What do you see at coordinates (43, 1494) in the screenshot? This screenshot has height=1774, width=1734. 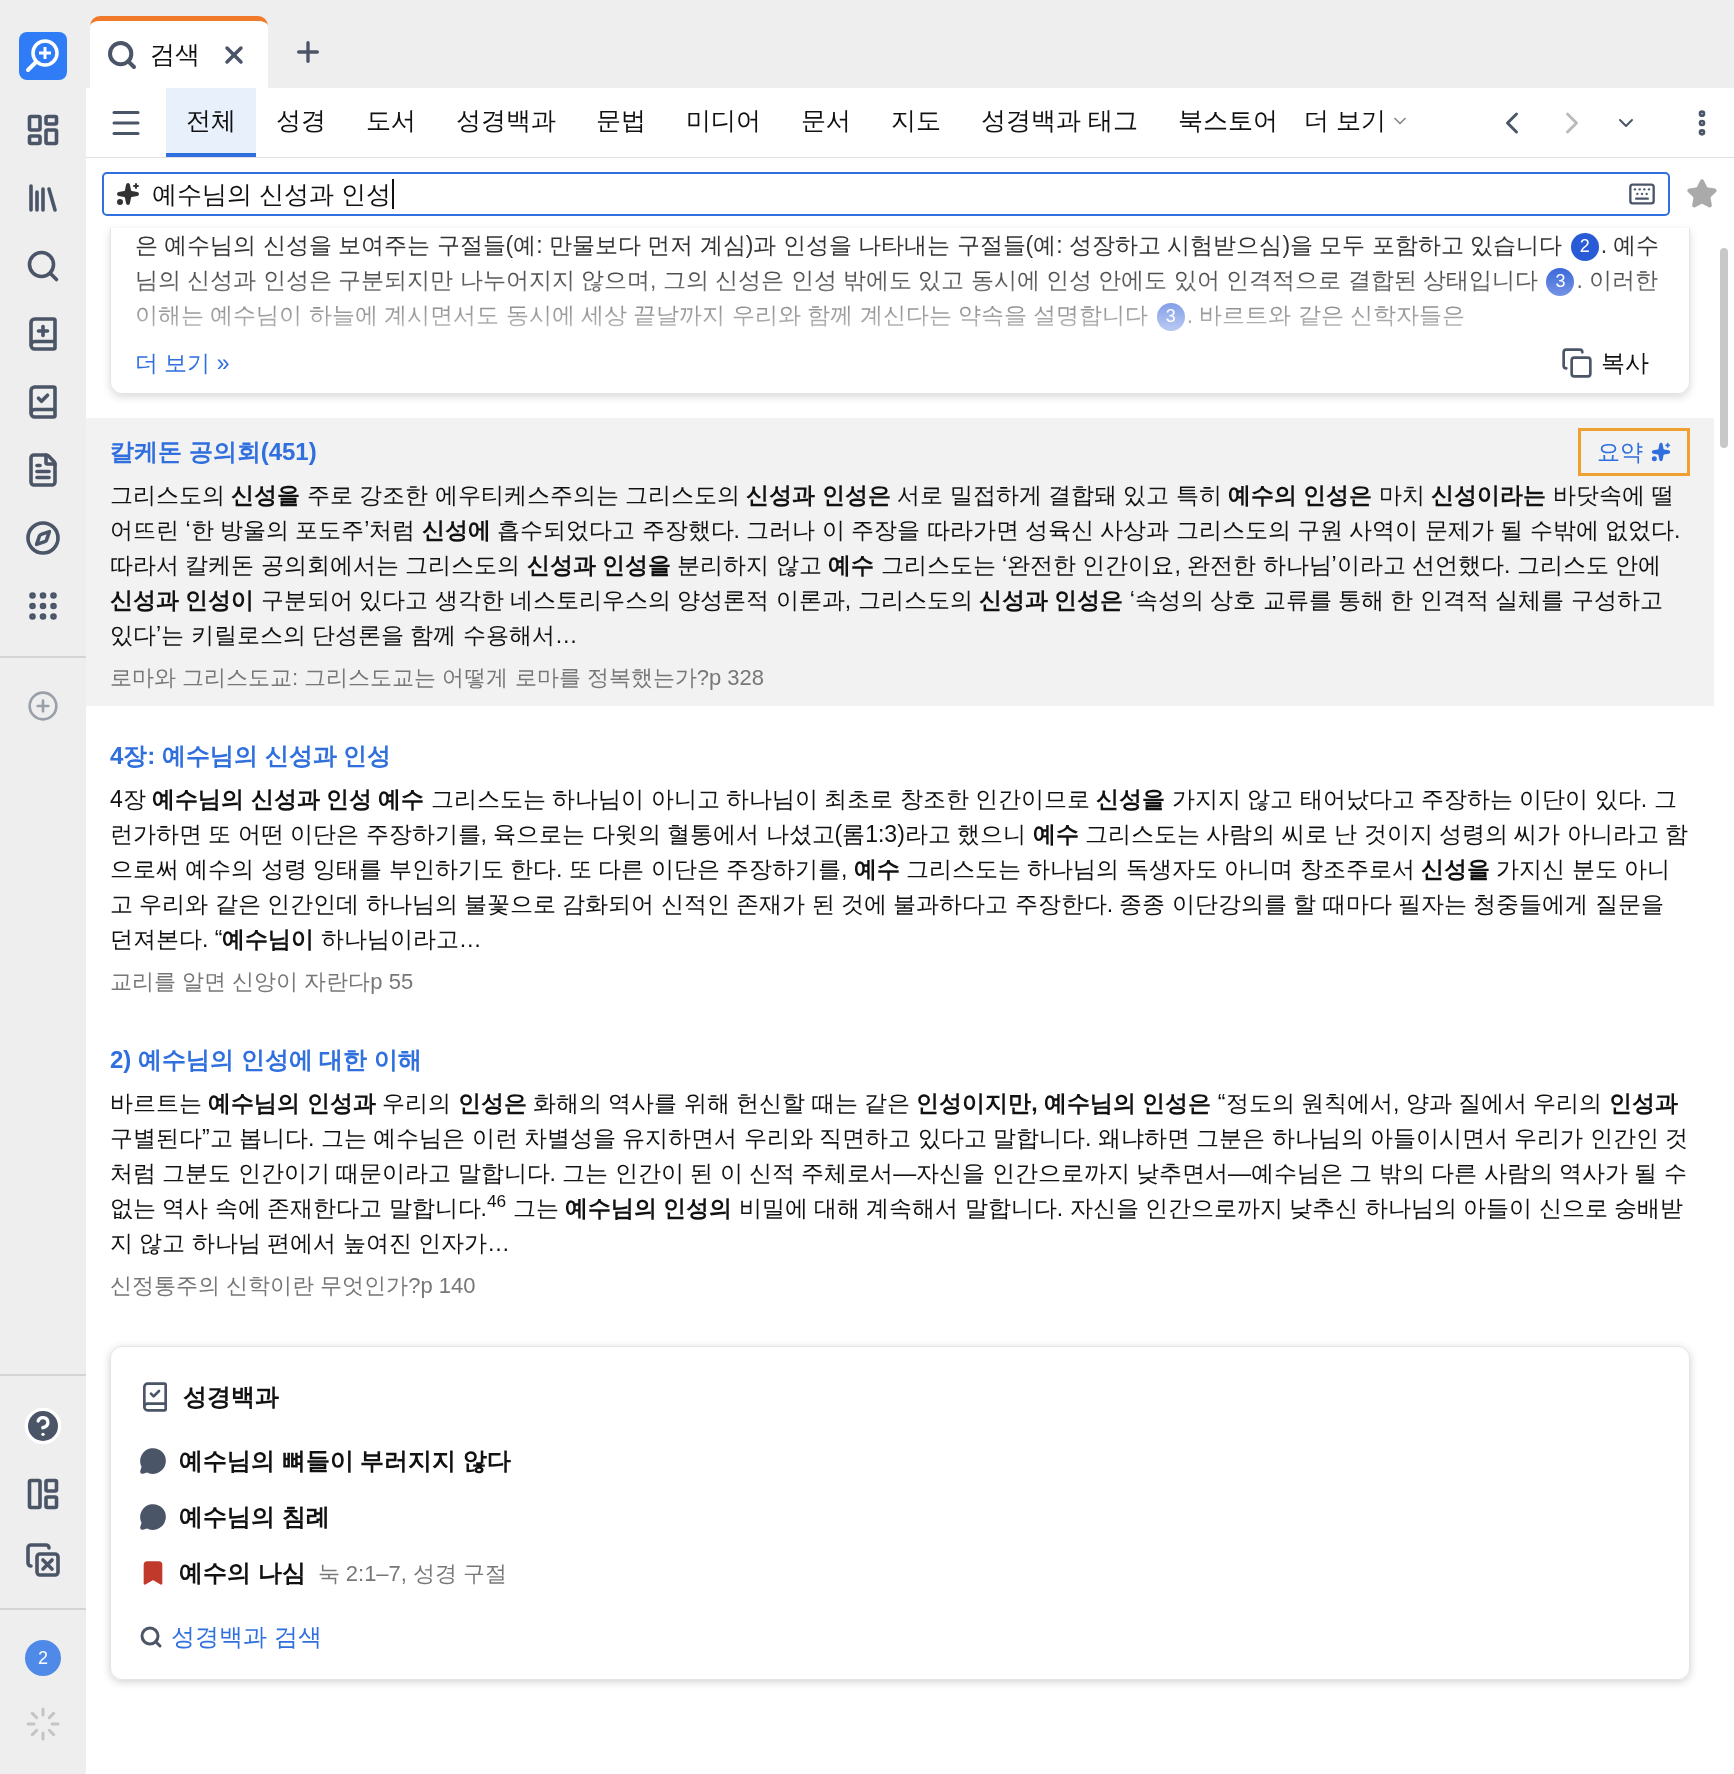 I see `layout-icon` at bounding box center [43, 1494].